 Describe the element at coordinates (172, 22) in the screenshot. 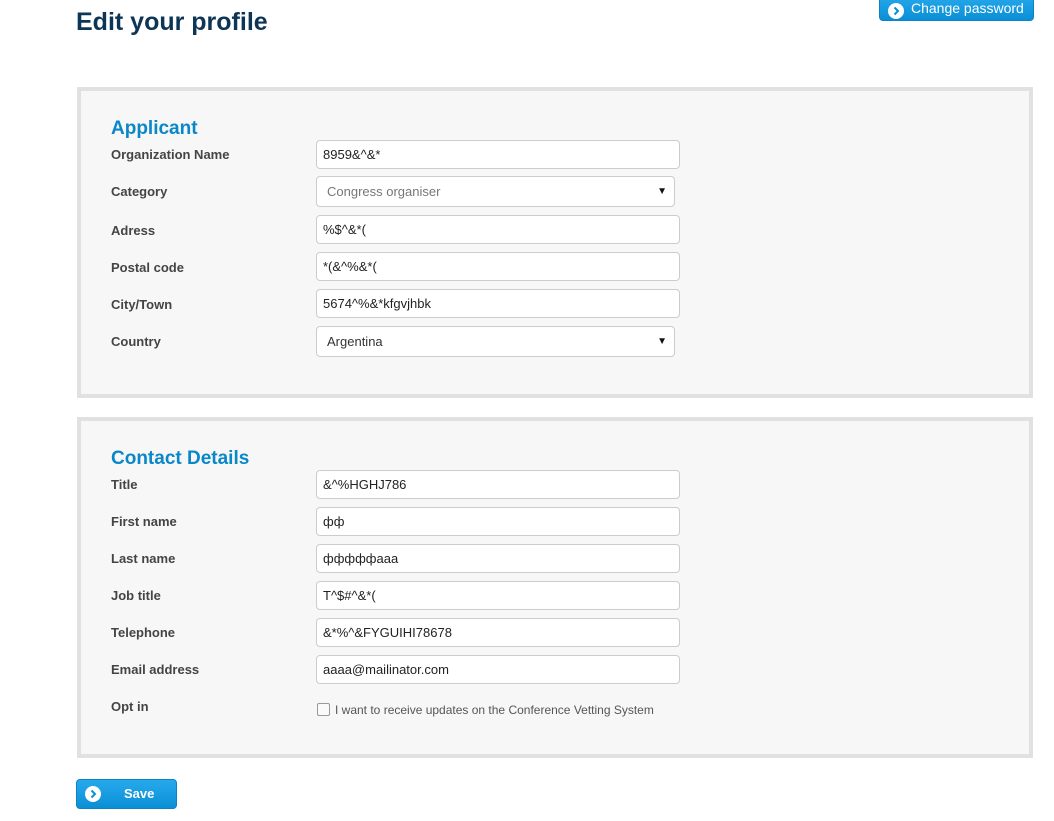

I see `page-title: Edit your profile` at that location.